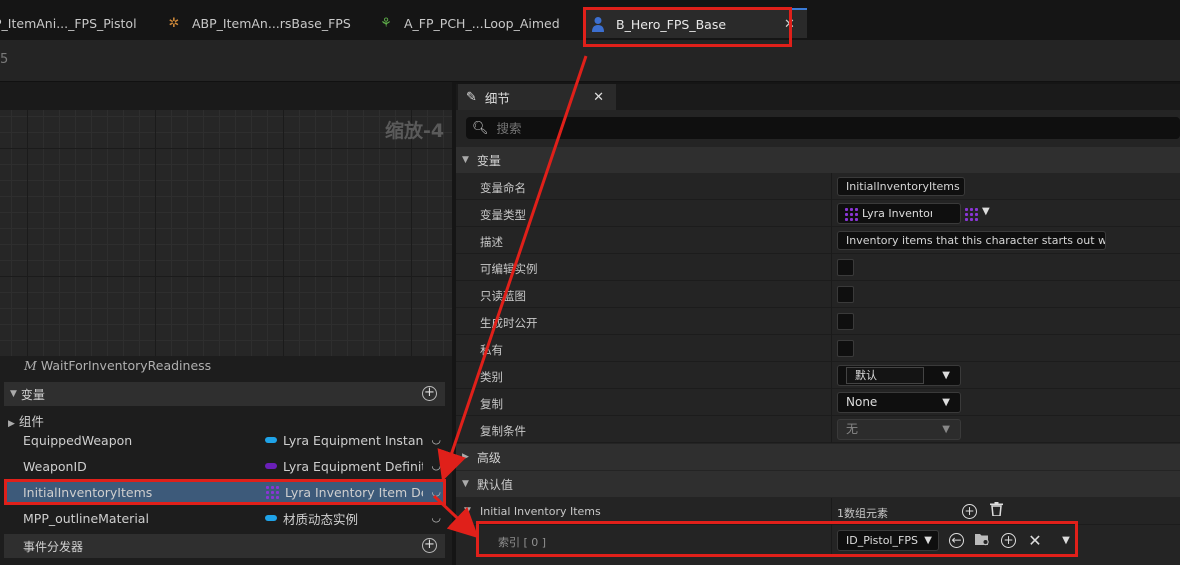 Image resolution: width=1180 pixels, height=565 pixels. Describe the element at coordinates (1035, 541) in the screenshot. I see `delete-element-icon: ✕` at that location.